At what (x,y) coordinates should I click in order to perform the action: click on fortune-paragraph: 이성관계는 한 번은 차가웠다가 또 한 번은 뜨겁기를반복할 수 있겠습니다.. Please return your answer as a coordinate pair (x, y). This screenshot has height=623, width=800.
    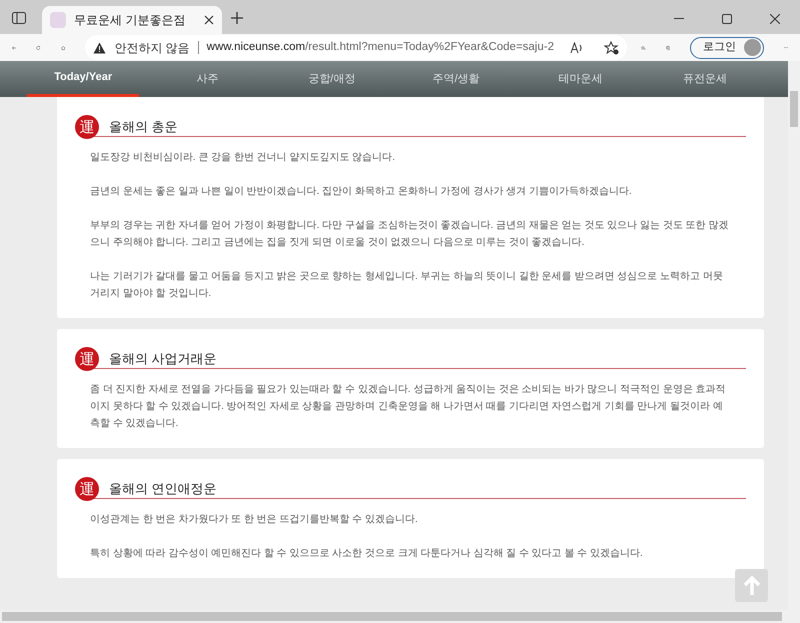
    Looking at the image, I should click on (254, 520).